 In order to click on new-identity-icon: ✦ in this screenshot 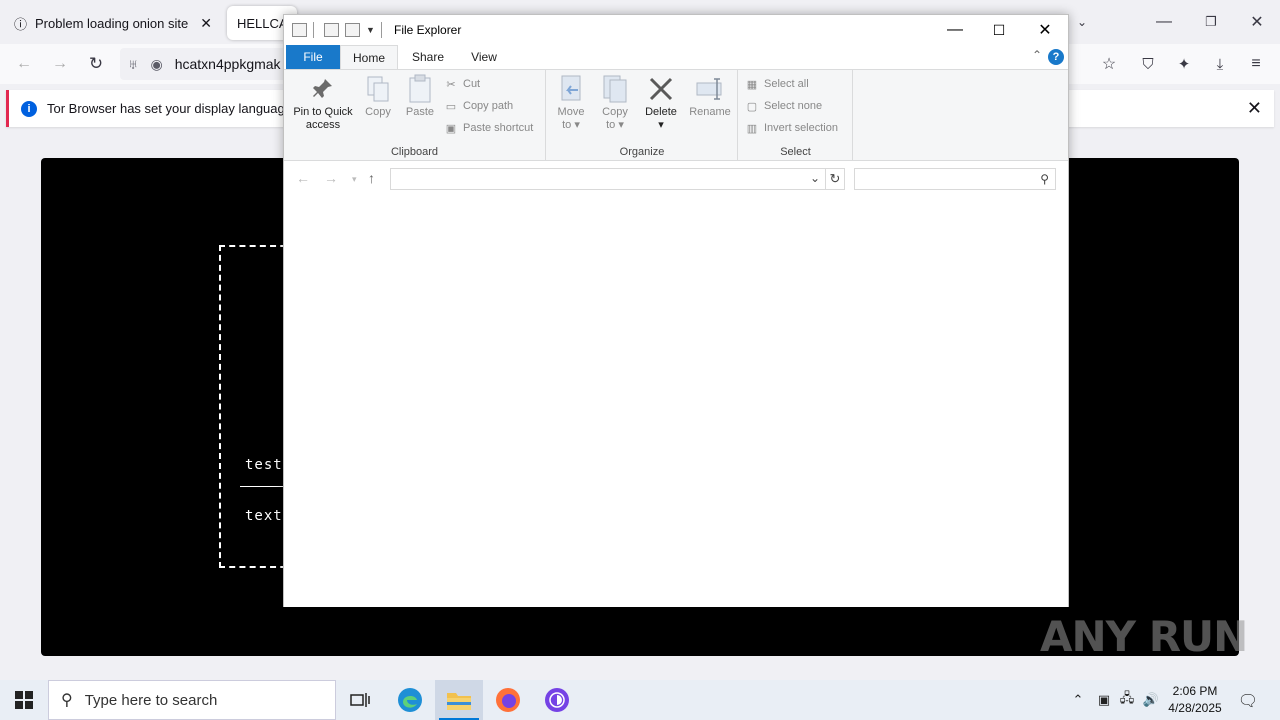, I will do `click(1184, 64)`.